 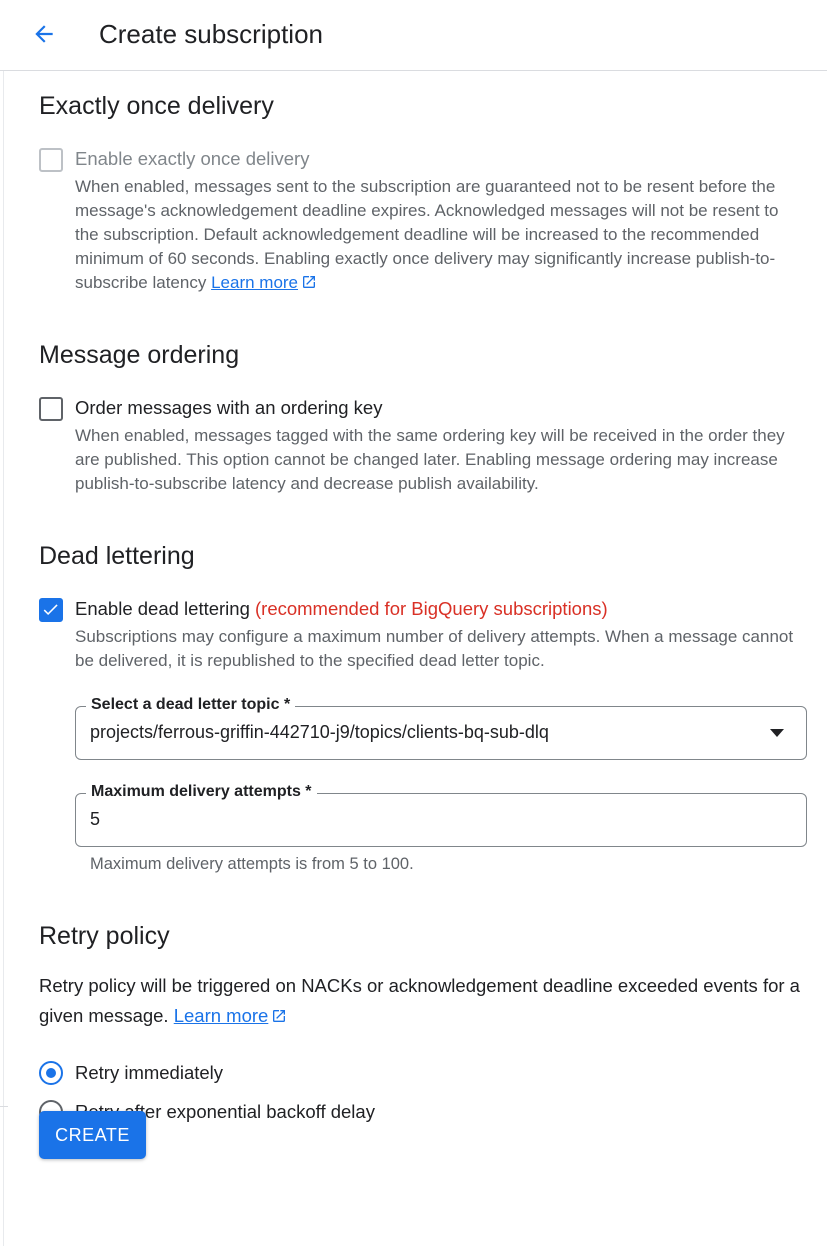 I want to click on max-delivery-attempts-label: Maximum delivery attempts *, so click(x=201, y=792).